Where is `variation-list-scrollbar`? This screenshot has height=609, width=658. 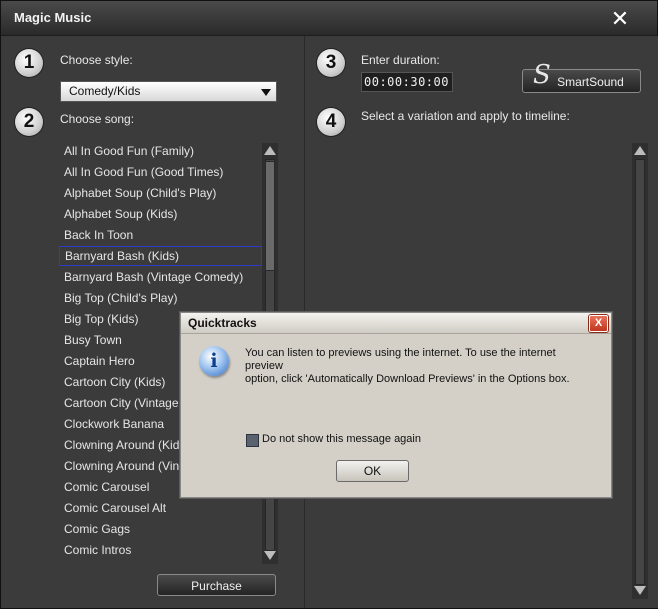
variation-list-scrollbar is located at coordinates (640, 371).